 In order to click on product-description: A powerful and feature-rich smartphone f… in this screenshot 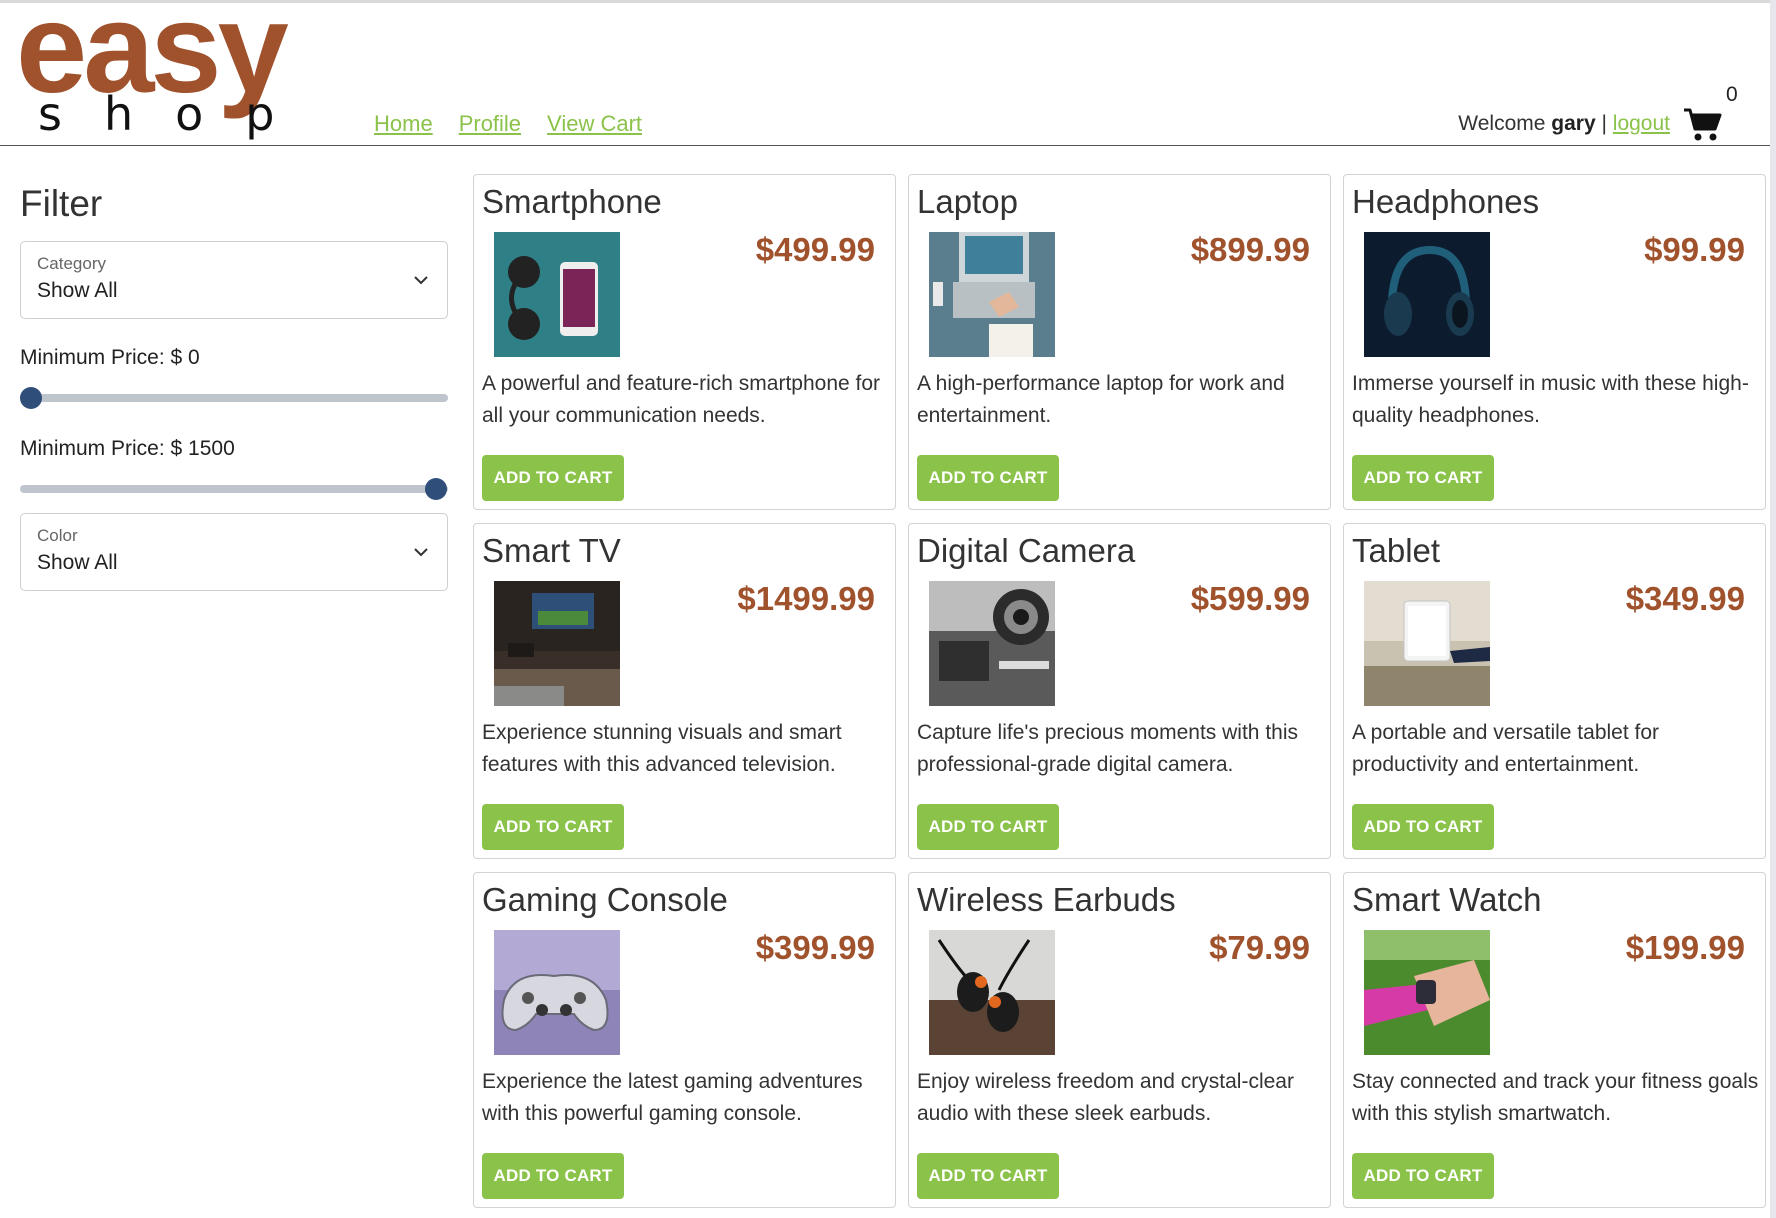, I will do `click(681, 399)`.